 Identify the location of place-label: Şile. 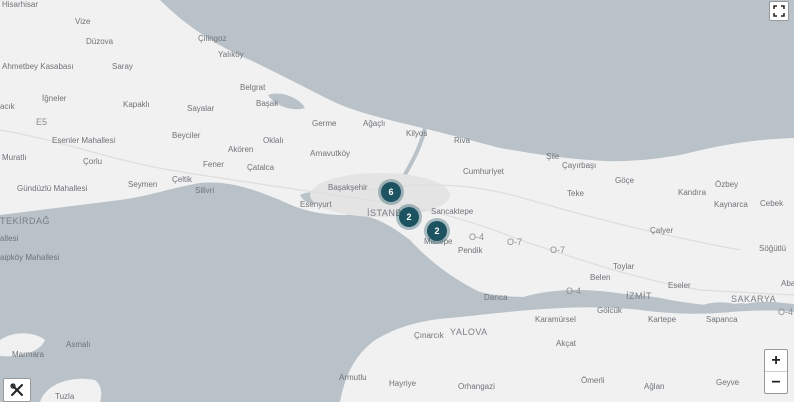
(553, 156).